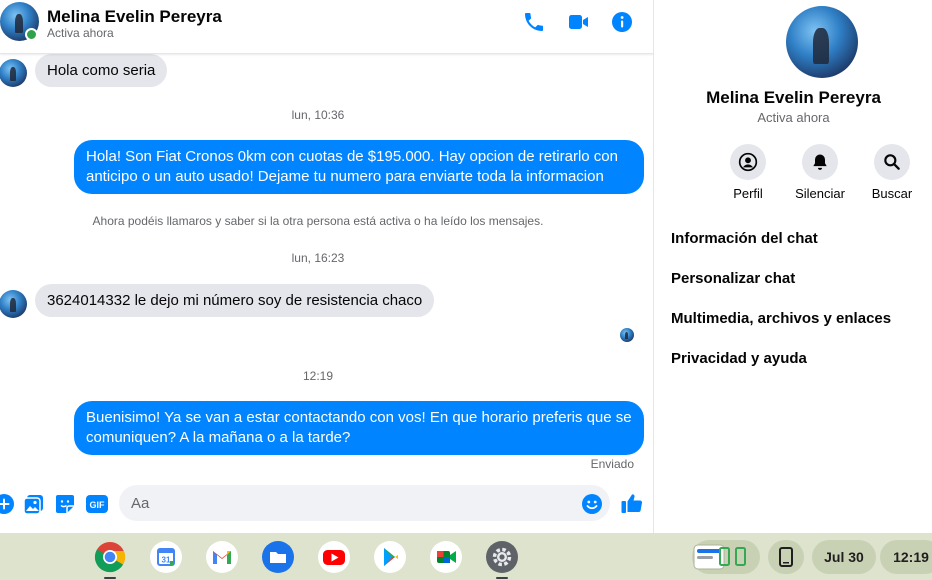 Image resolution: width=932 pixels, height=580 pixels. I want to click on search-button: Buscar, so click(892, 172).